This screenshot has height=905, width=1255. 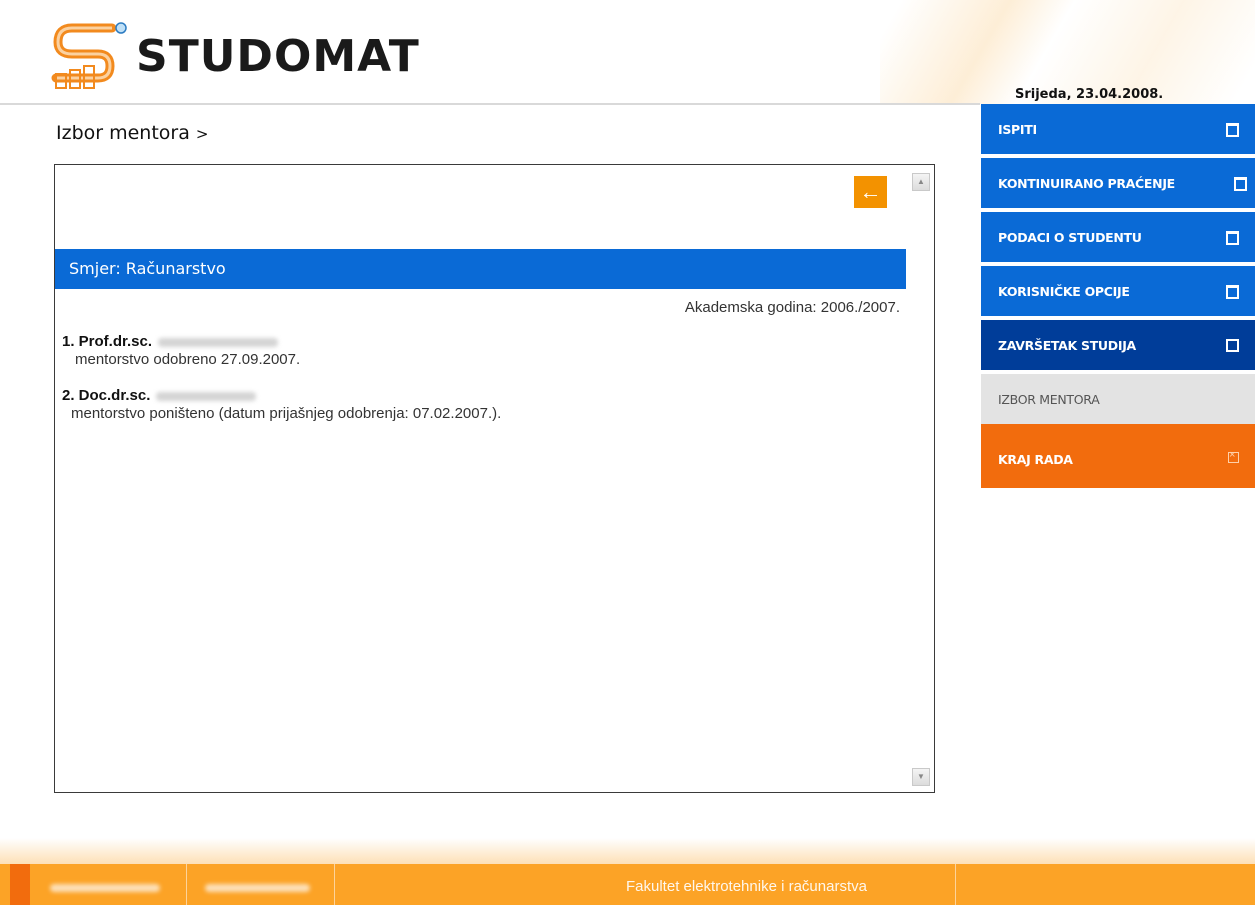 What do you see at coordinates (746, 886) in the screenshot?
I see `faculty-name: Fakultet elektrotehnike i računarstva` at bounding box center [746, 886].